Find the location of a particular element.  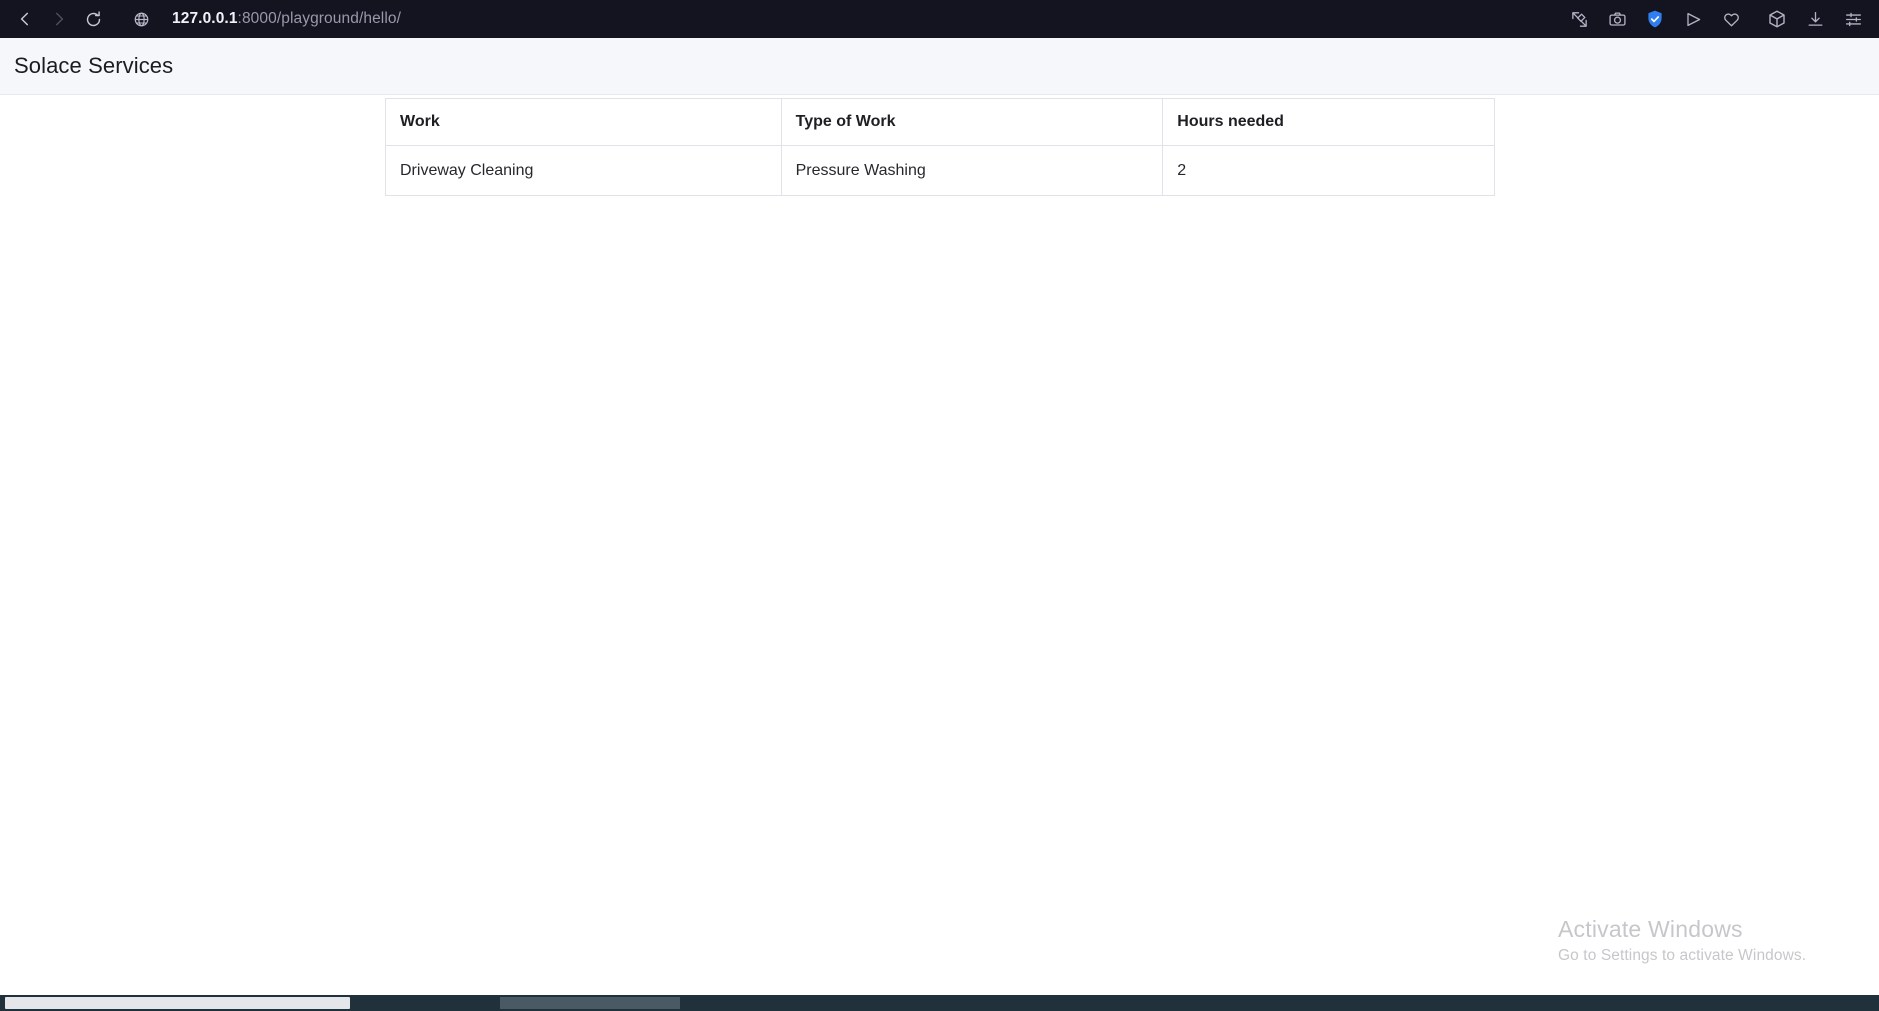

favorites-button is located at coordinates (1731, 19).